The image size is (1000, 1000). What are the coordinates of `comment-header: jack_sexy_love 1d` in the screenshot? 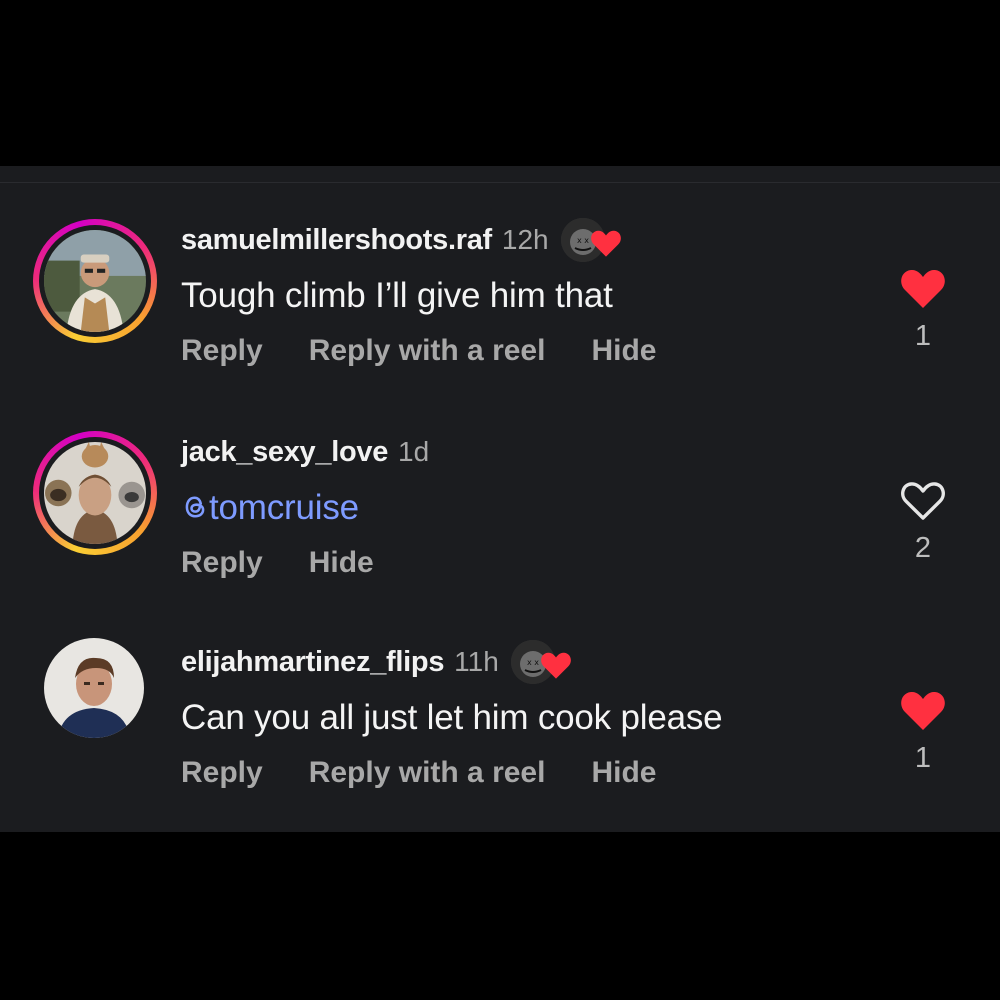 It's located at (305, 452).